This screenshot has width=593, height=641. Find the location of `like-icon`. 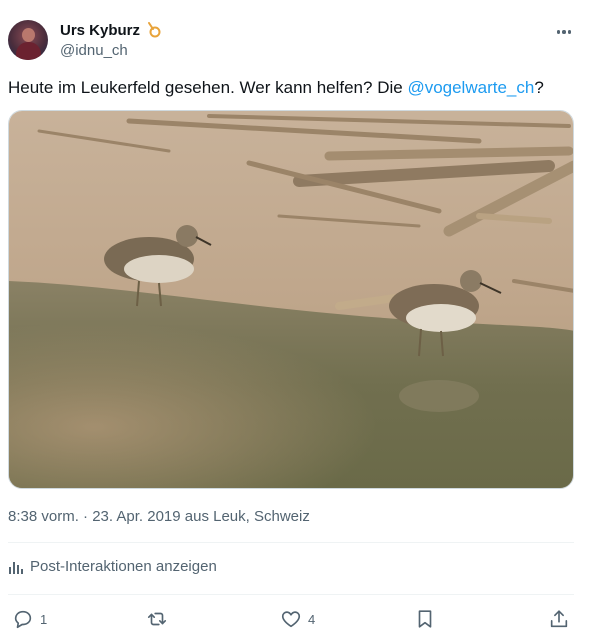

like-icon is located at coordinates (291, 619).